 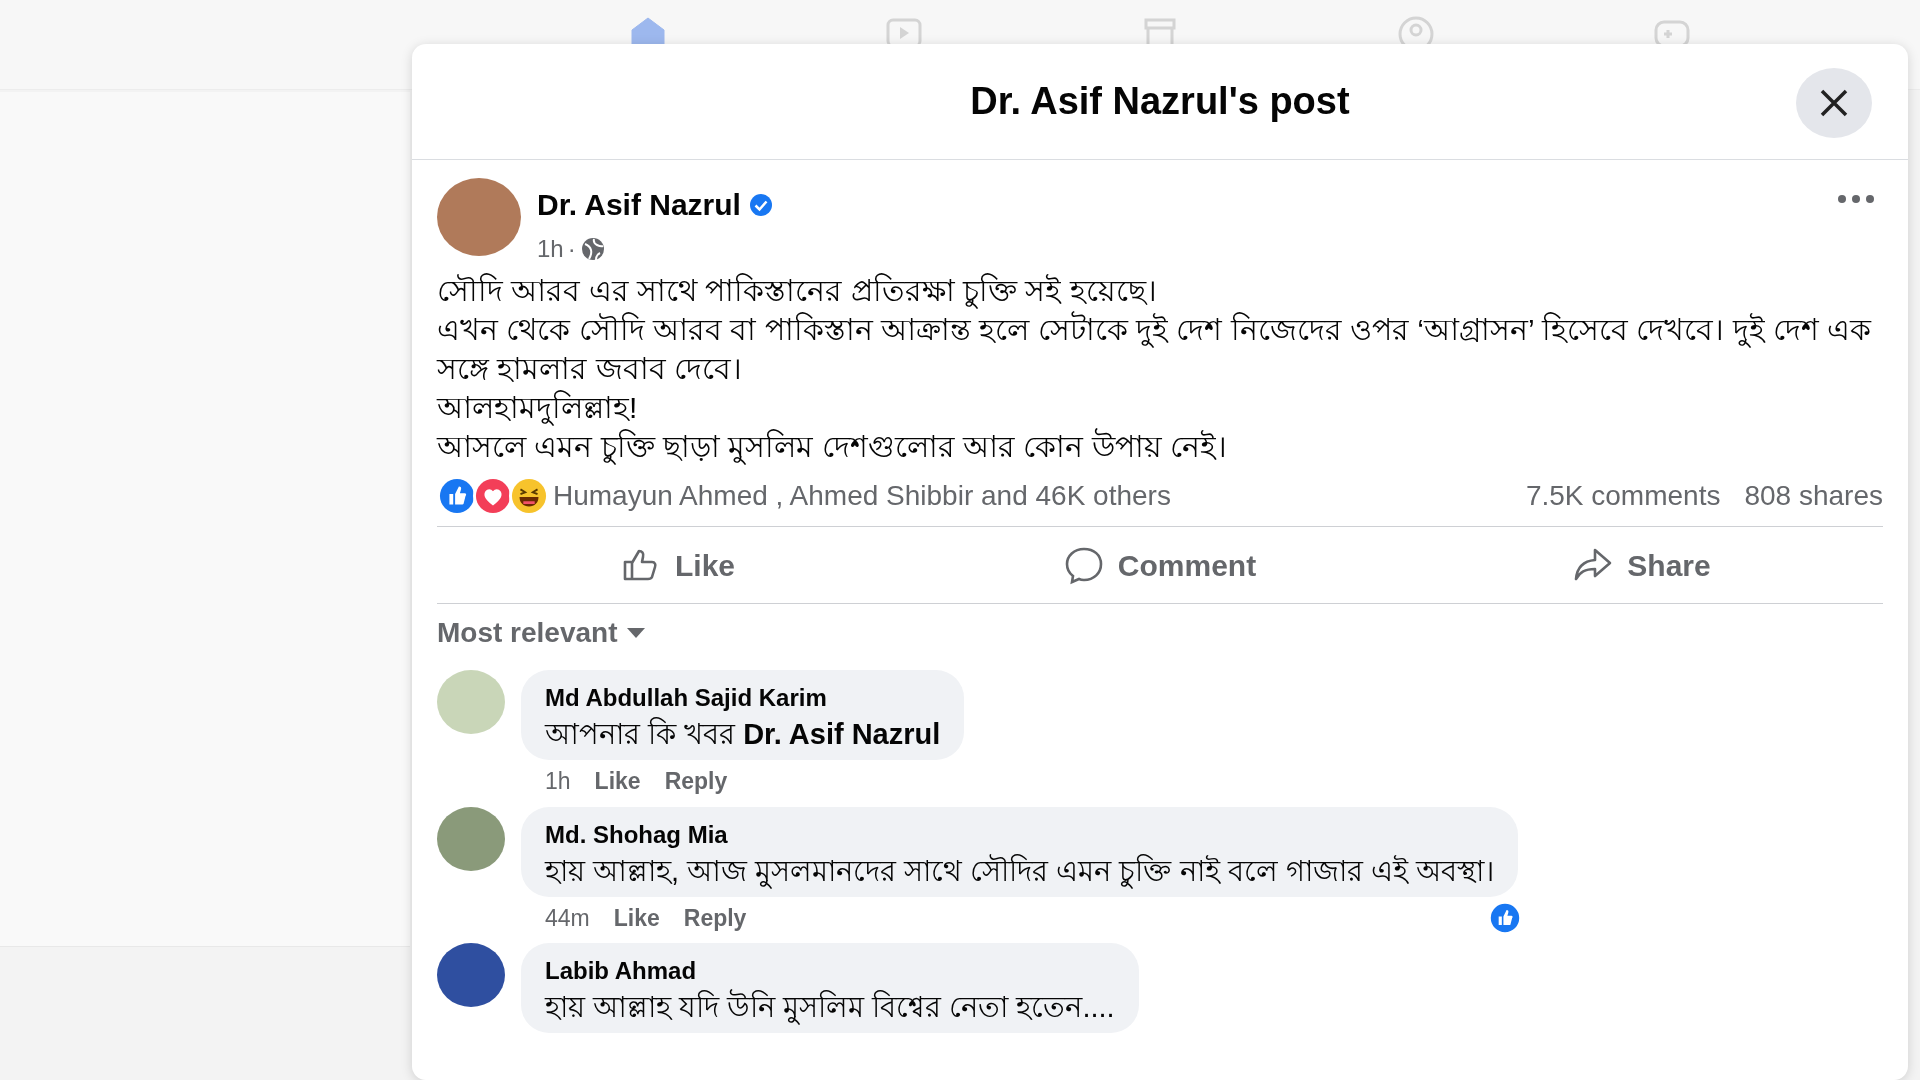 What do you see at coordinates (1160, 565) in the screenshot?
I see `comment-button: Comment` at bounding box center [1160, 565].